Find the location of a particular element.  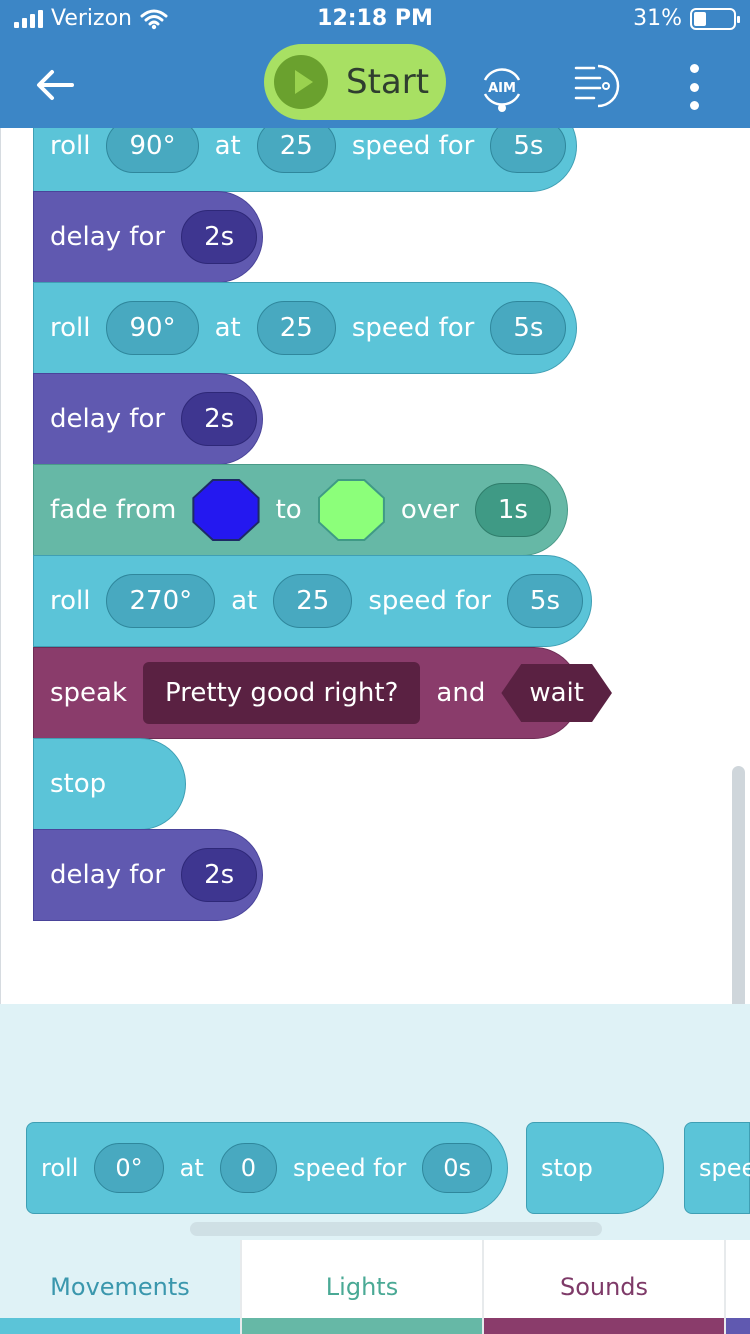

block-keyword: to is located at coordinates (288, 510).